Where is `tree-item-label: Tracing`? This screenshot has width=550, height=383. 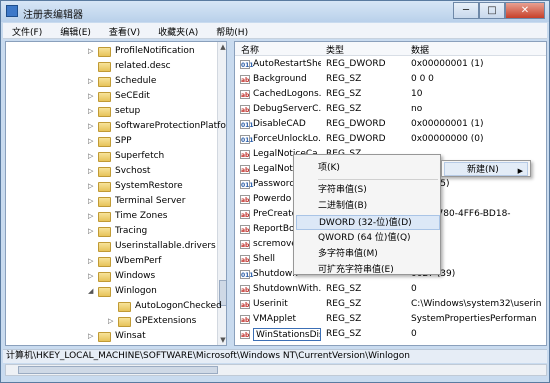
tree-item-label: Tracing is located at coordinates (131, 231).